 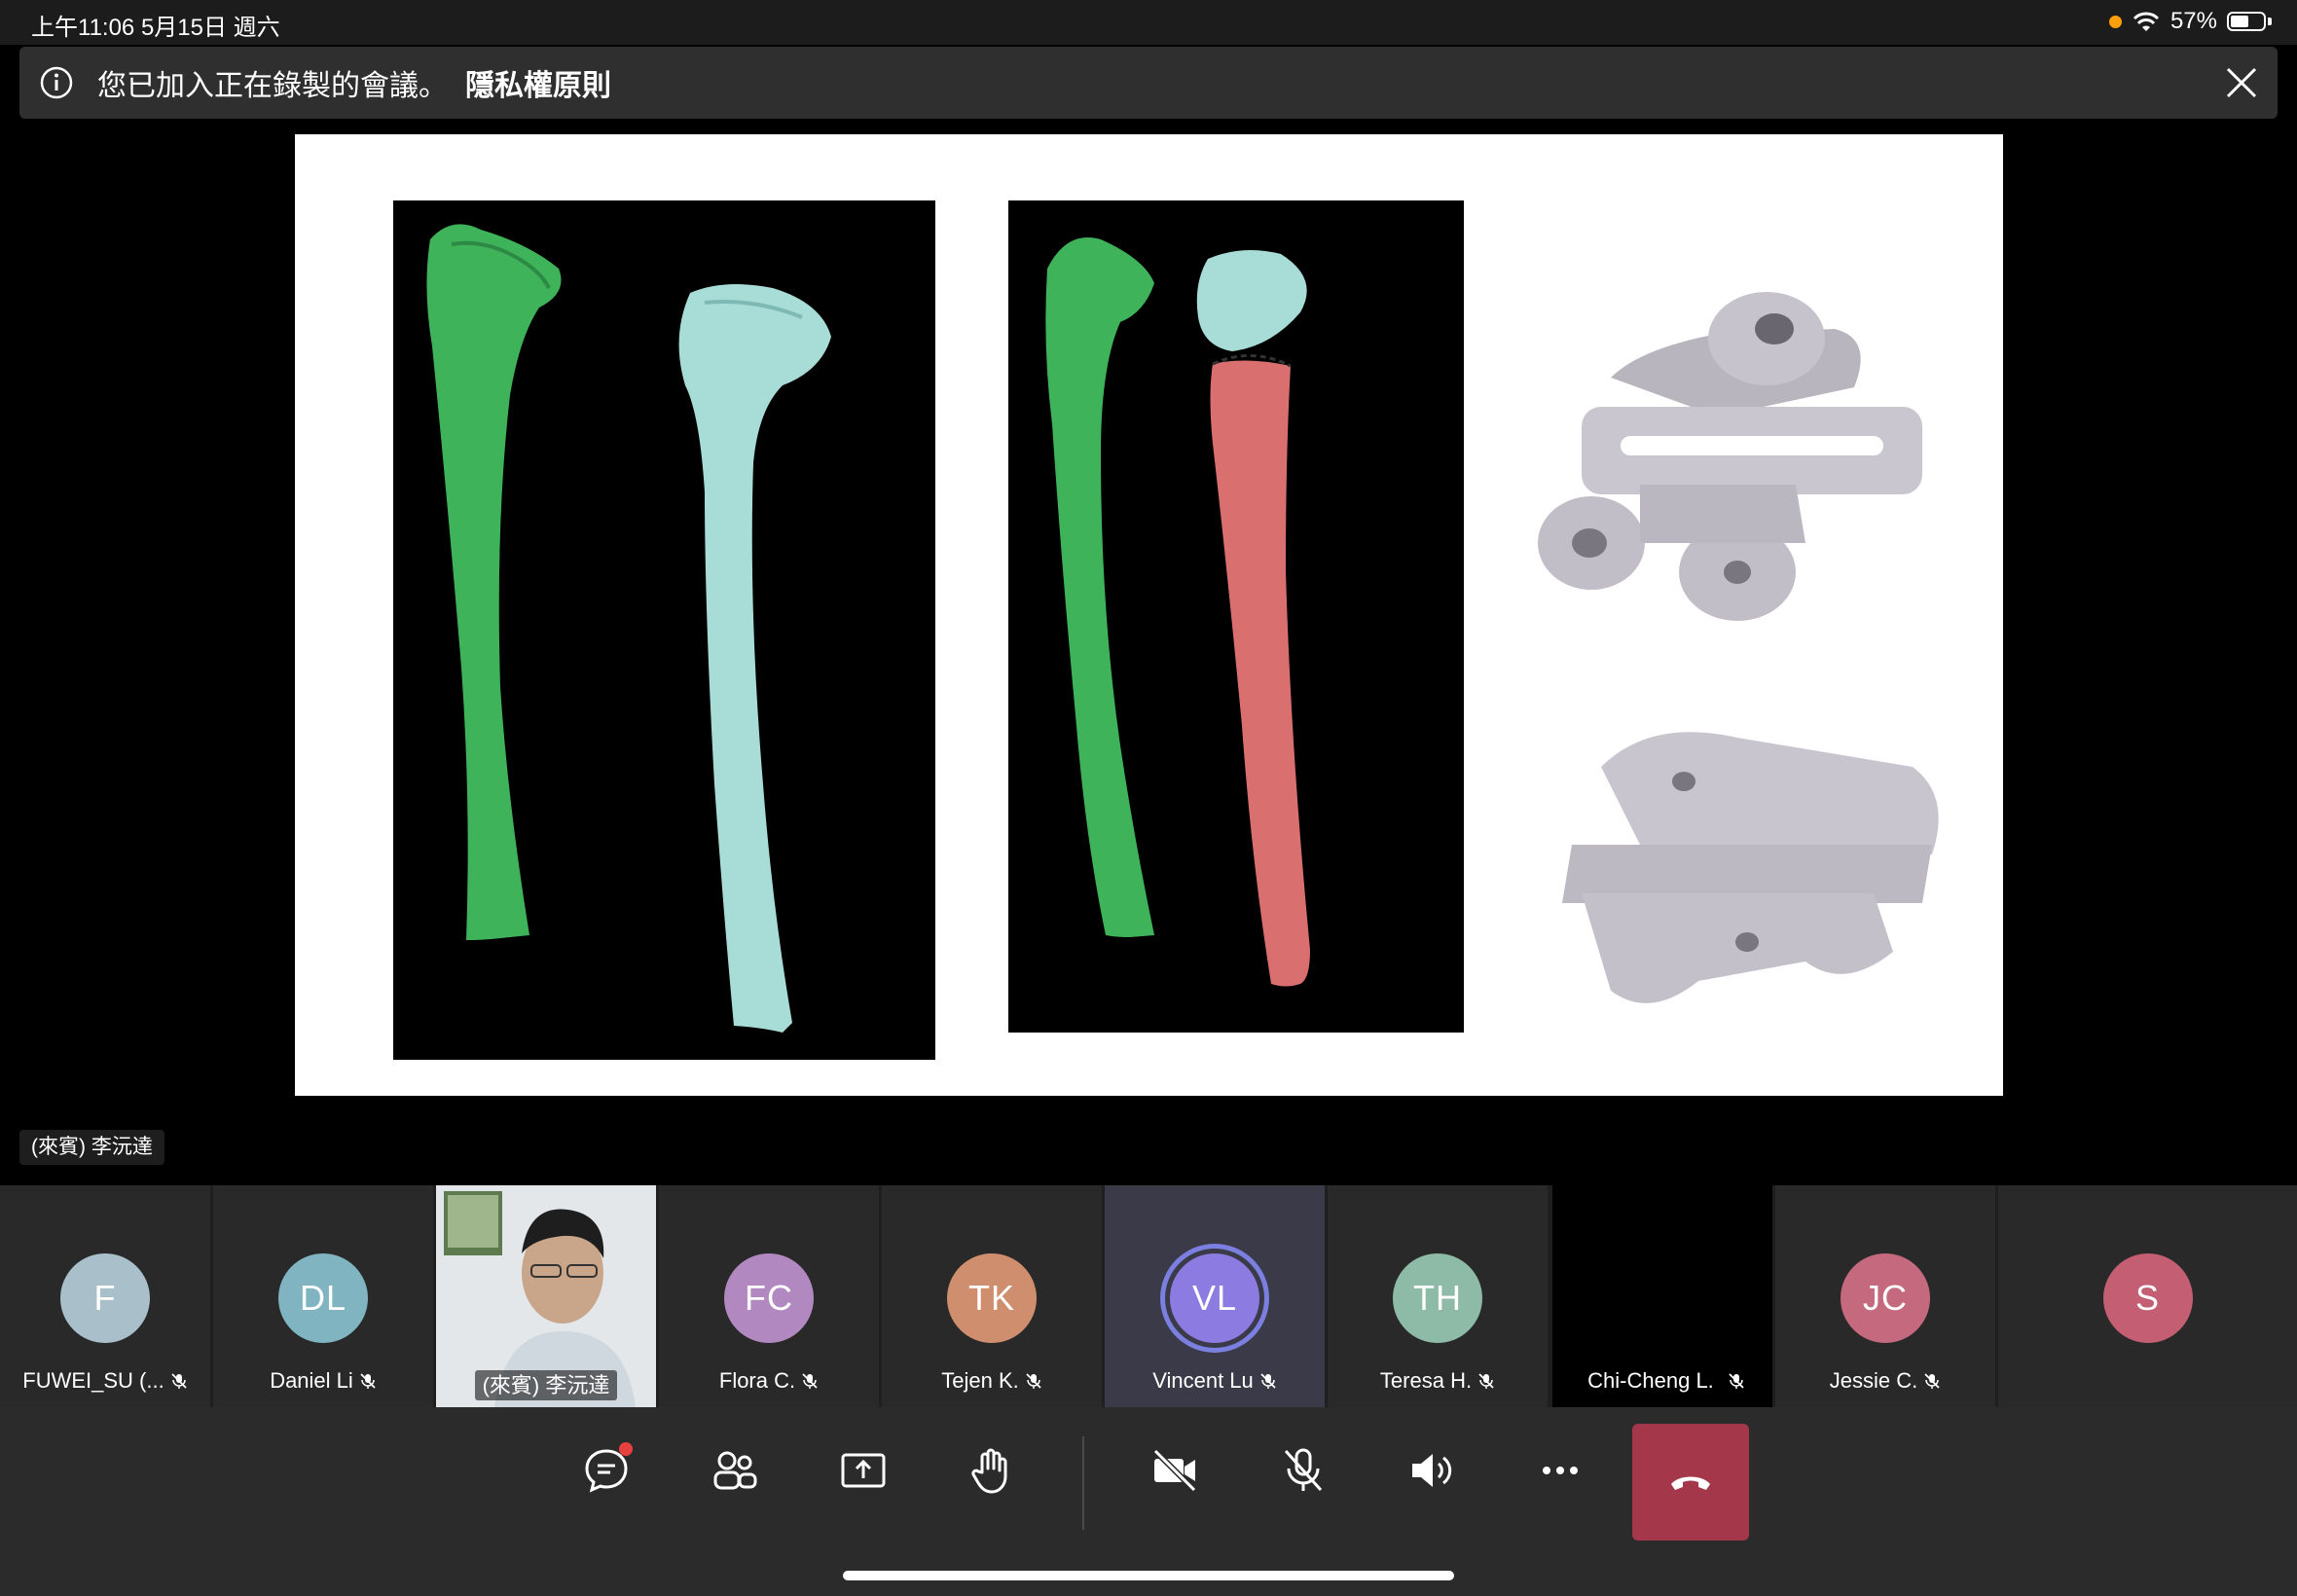 I want to click on participant-tile: S, so click(x=2147, y=1296).